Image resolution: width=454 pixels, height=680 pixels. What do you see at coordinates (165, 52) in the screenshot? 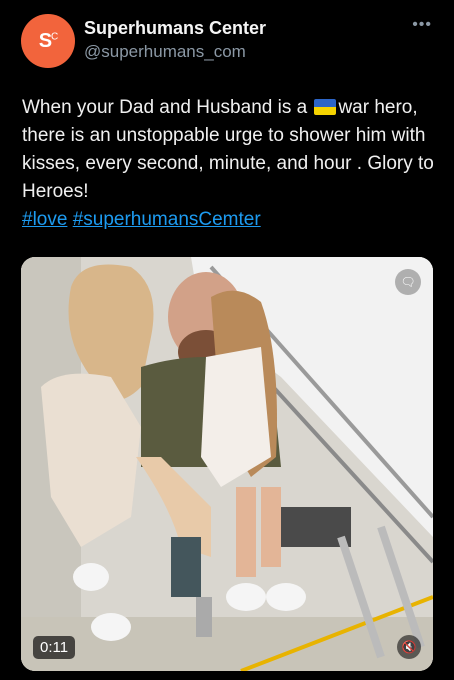
I see `author-handle: @superhumans_com` at bounding box center [165, 52].